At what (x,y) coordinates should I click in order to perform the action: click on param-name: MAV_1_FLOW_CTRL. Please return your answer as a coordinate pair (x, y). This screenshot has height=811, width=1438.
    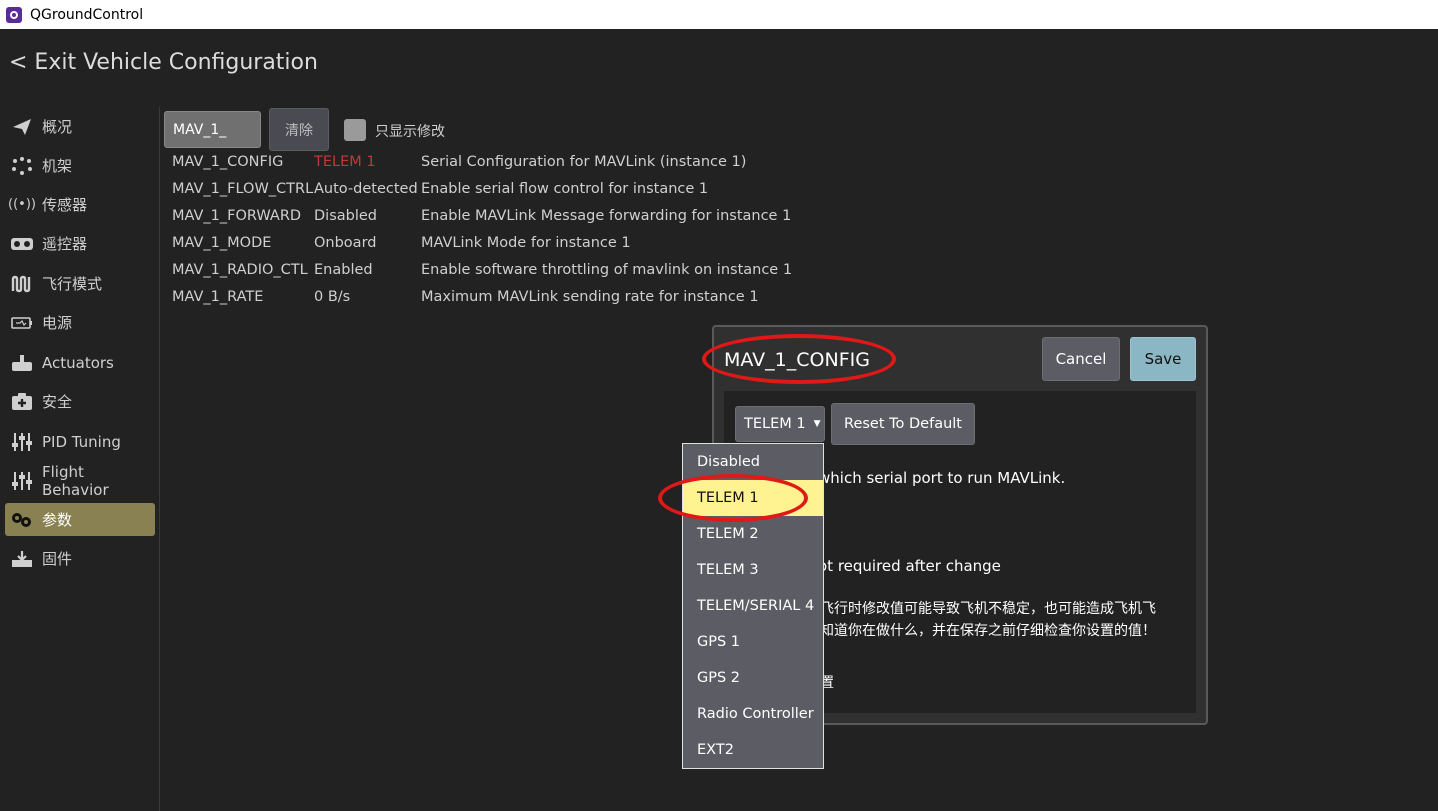
    Looking at the image, I should click on (243, 189).